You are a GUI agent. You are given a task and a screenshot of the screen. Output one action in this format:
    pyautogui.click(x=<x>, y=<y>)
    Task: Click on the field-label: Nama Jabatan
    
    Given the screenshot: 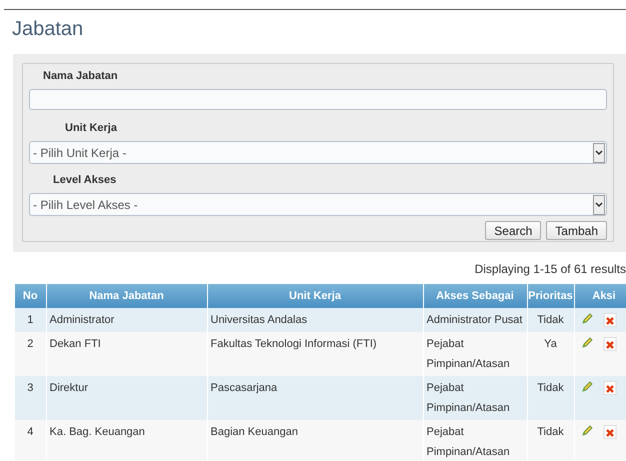 What is the action you would take?
    pyautogui.click(x=80, y=76)
    